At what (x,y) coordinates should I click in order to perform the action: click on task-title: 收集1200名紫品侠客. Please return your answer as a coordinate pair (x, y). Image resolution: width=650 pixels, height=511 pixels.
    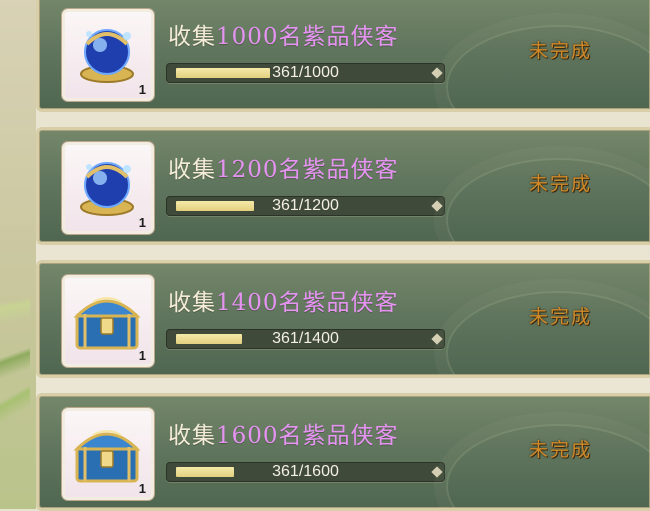
    Looking at the image, I should click on (283, 170).